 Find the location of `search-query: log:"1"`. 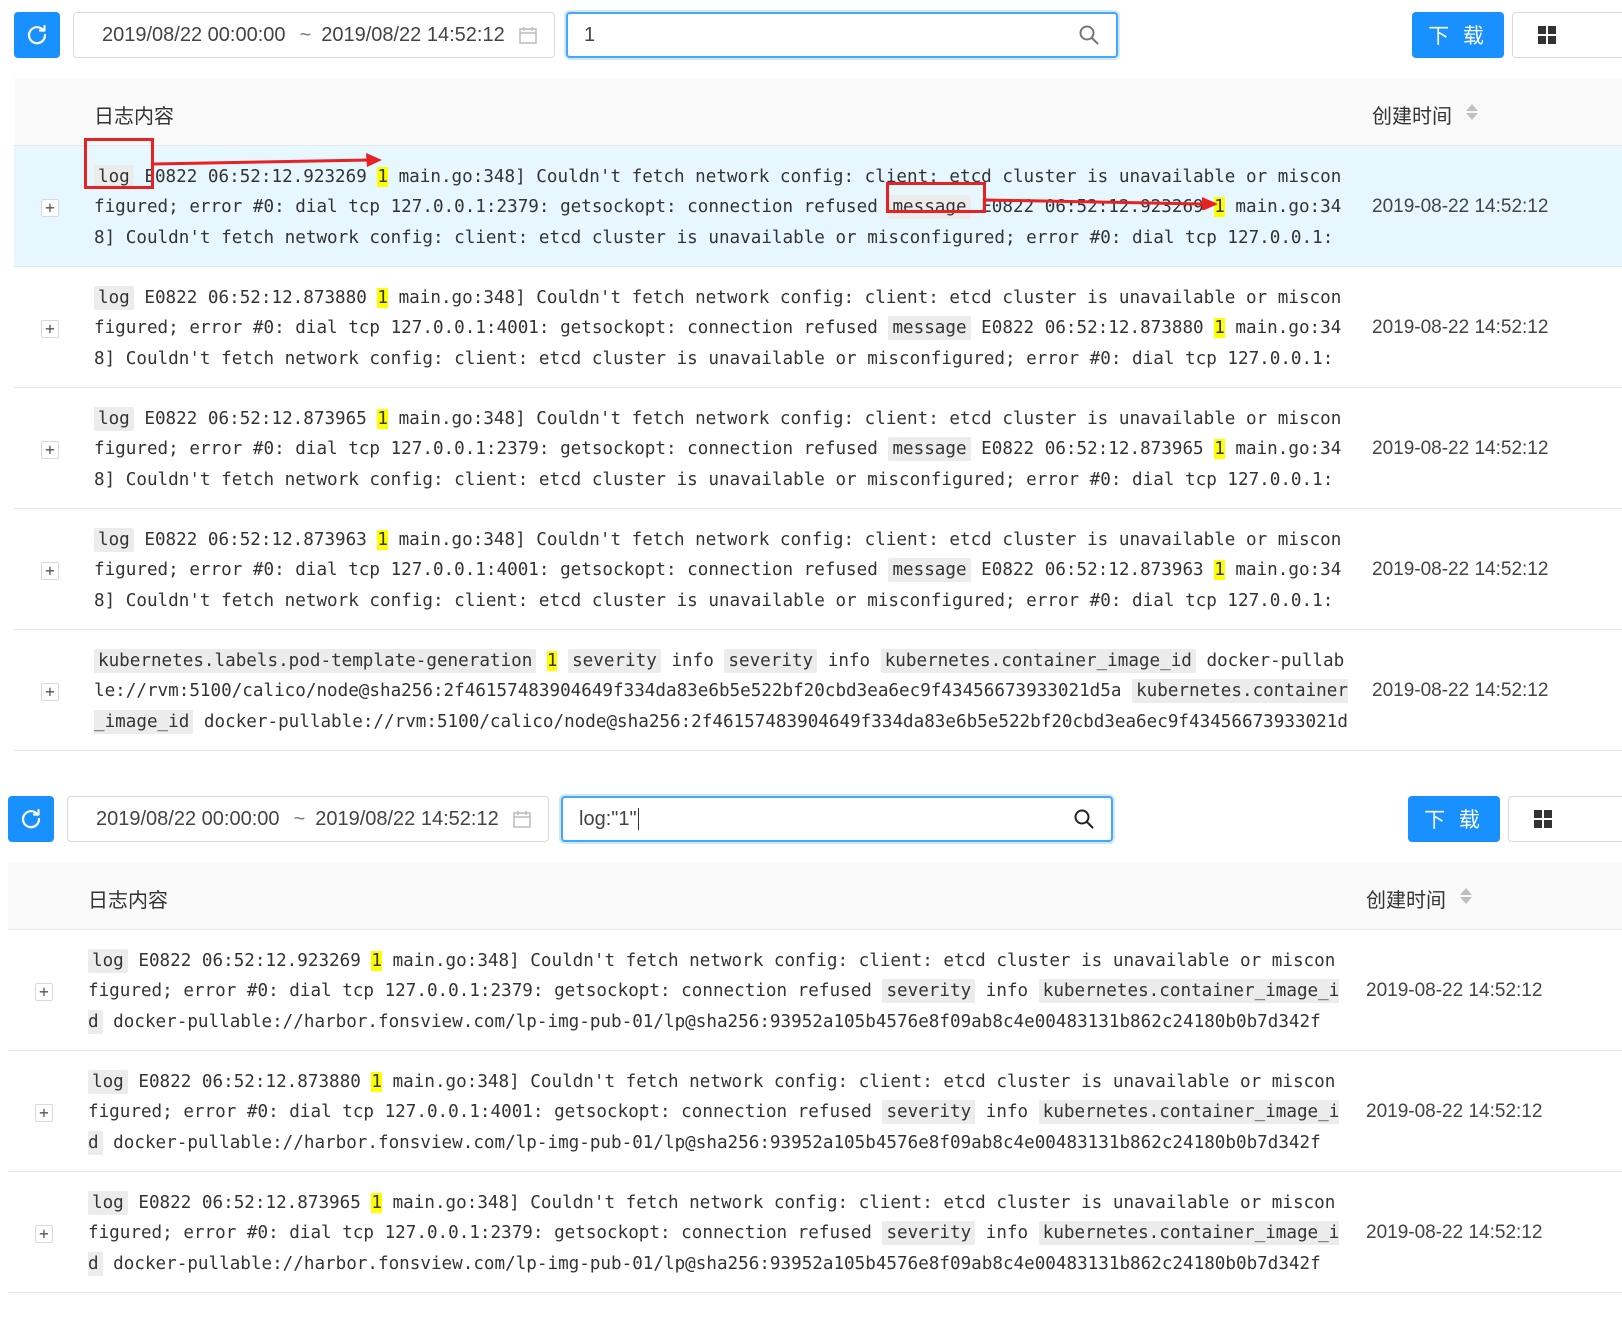

search-query: log:"1" is located at coordinates (608, 819).